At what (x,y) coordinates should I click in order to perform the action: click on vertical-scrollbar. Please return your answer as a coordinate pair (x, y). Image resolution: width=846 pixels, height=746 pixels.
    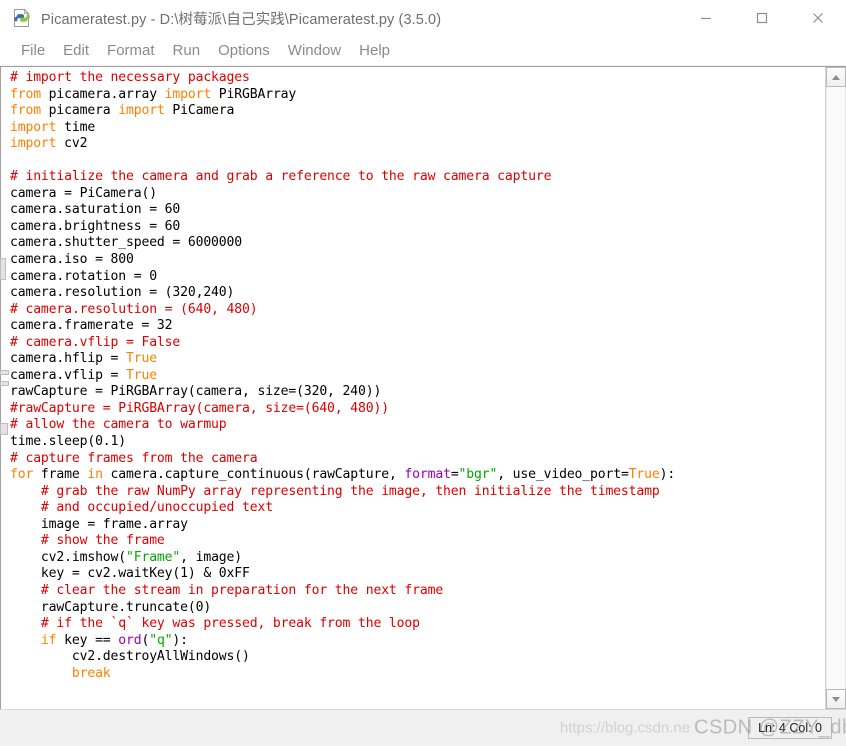
    Looking at the image, I should click on (835, 388).